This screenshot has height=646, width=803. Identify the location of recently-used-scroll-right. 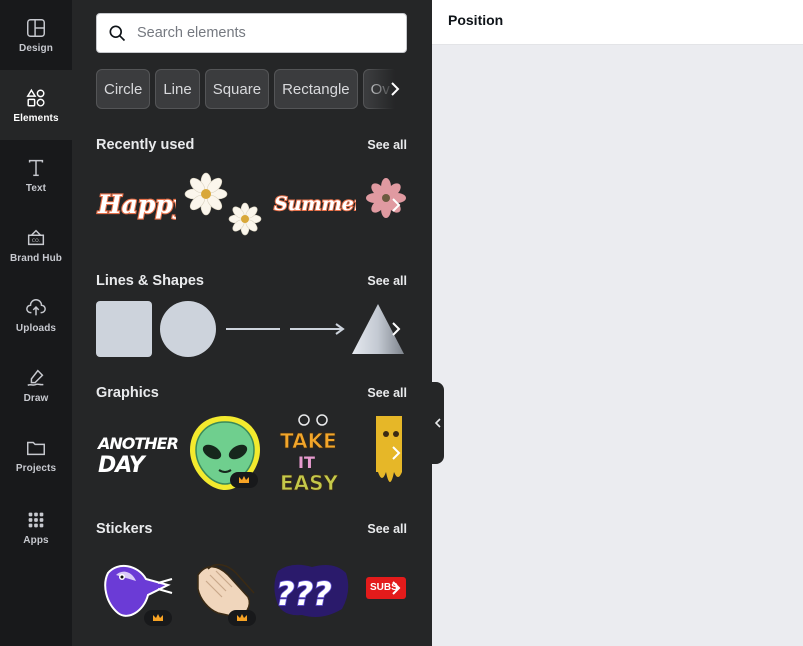
(396, 205).